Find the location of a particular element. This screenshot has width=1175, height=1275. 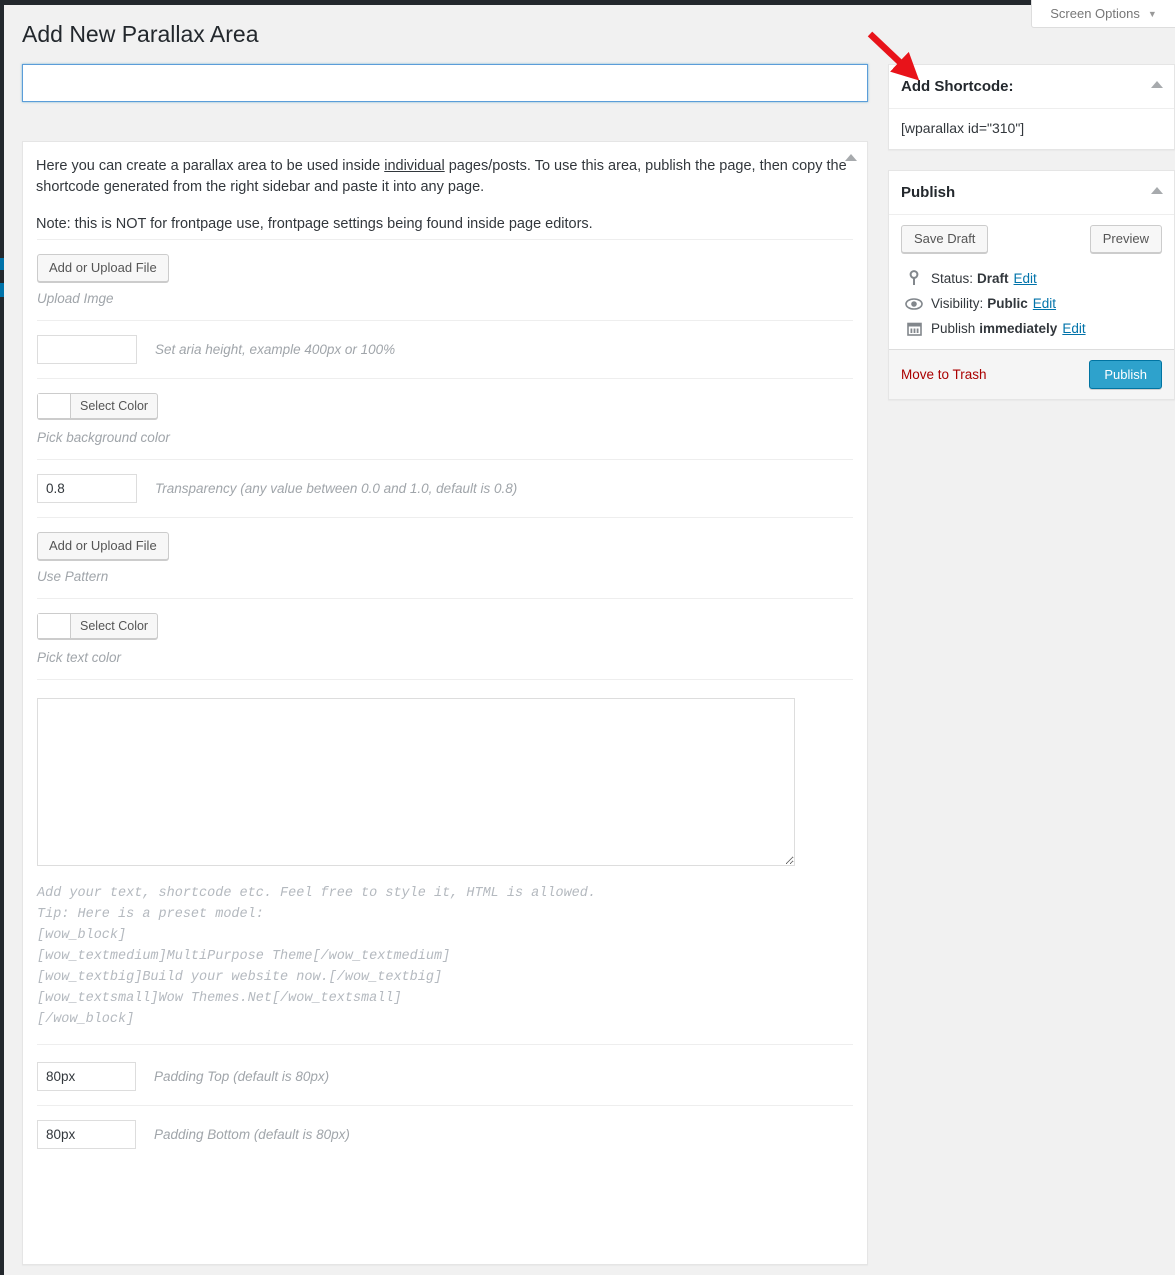

row-text-color: Select Color Pick text color is located at coordinates (445, 638).